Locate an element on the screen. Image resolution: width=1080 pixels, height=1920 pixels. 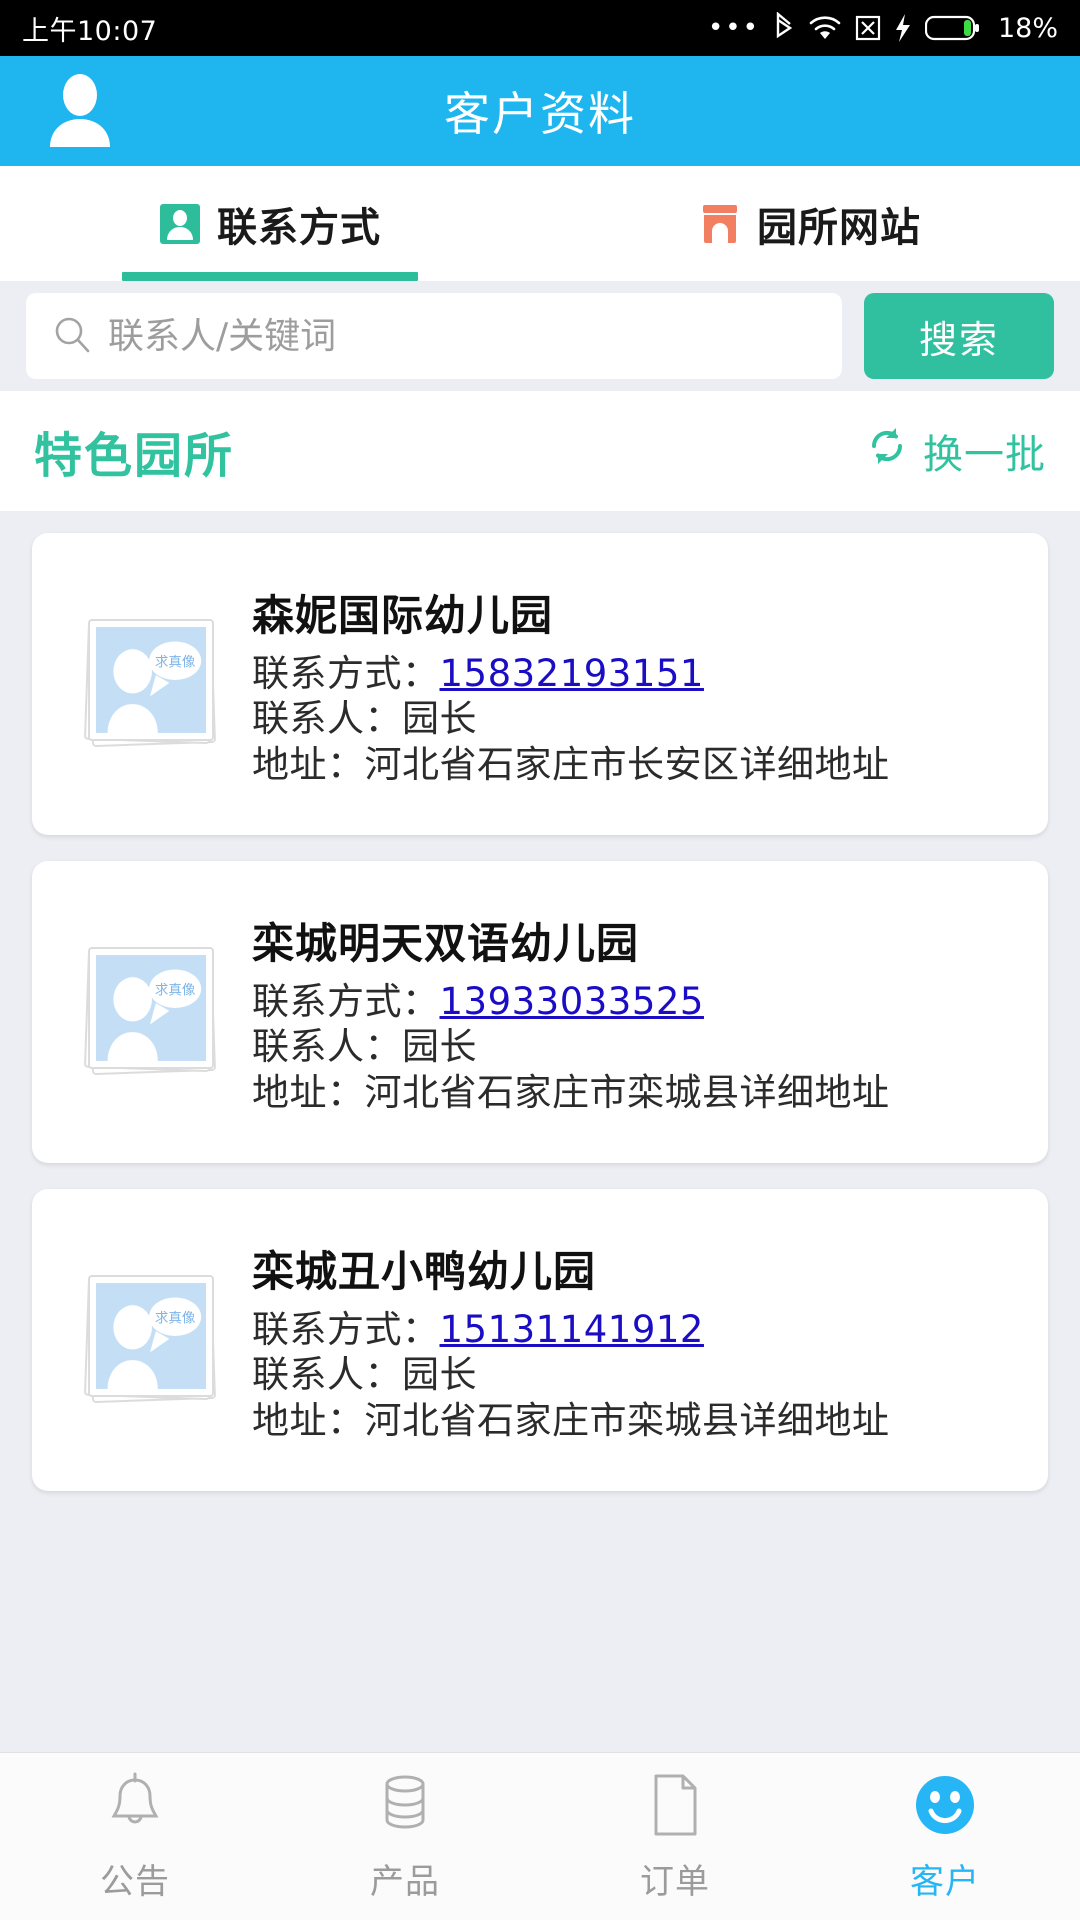
tab-contact-method: 联系方式 is located at coordinates (270, 223).